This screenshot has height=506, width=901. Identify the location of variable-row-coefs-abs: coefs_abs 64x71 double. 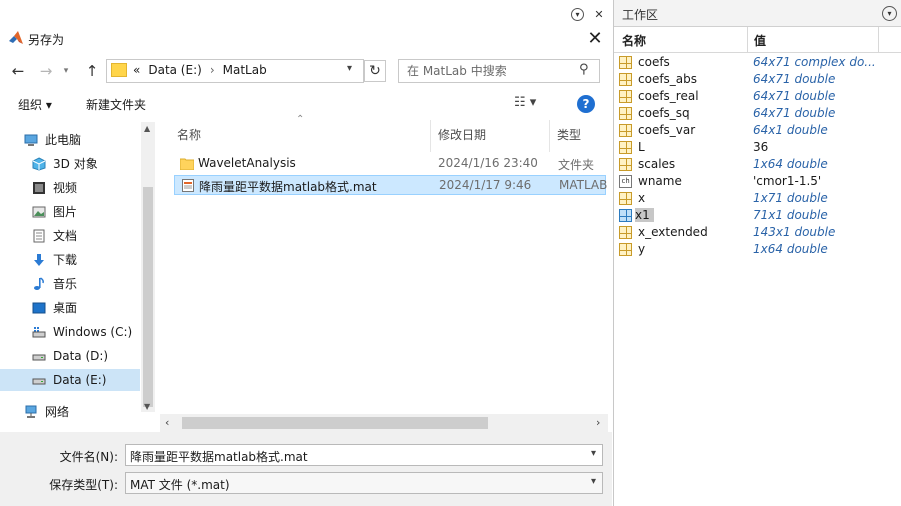
(757, 79).